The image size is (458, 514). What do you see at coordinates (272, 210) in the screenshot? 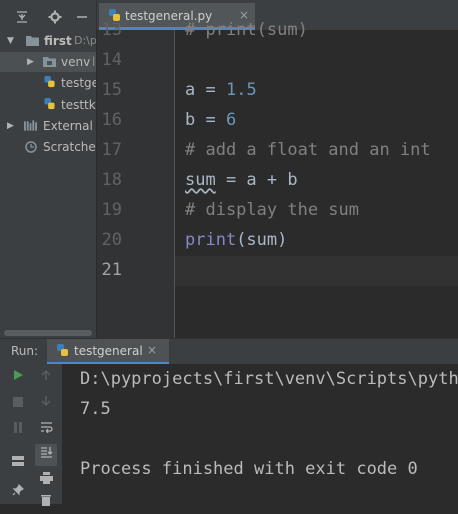
I see `code-line-19: # display the sum` at bounding box center [272, 210].